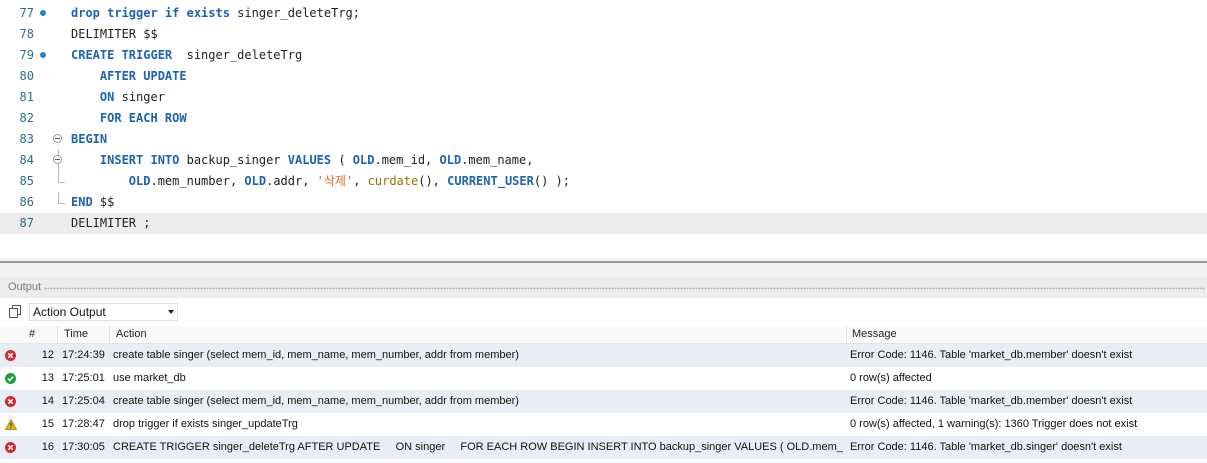 The image size is (1207, 463). Describe the element at coordinates (335, 181) in the screenshot. I see `code-token: '삭제'` at that location.